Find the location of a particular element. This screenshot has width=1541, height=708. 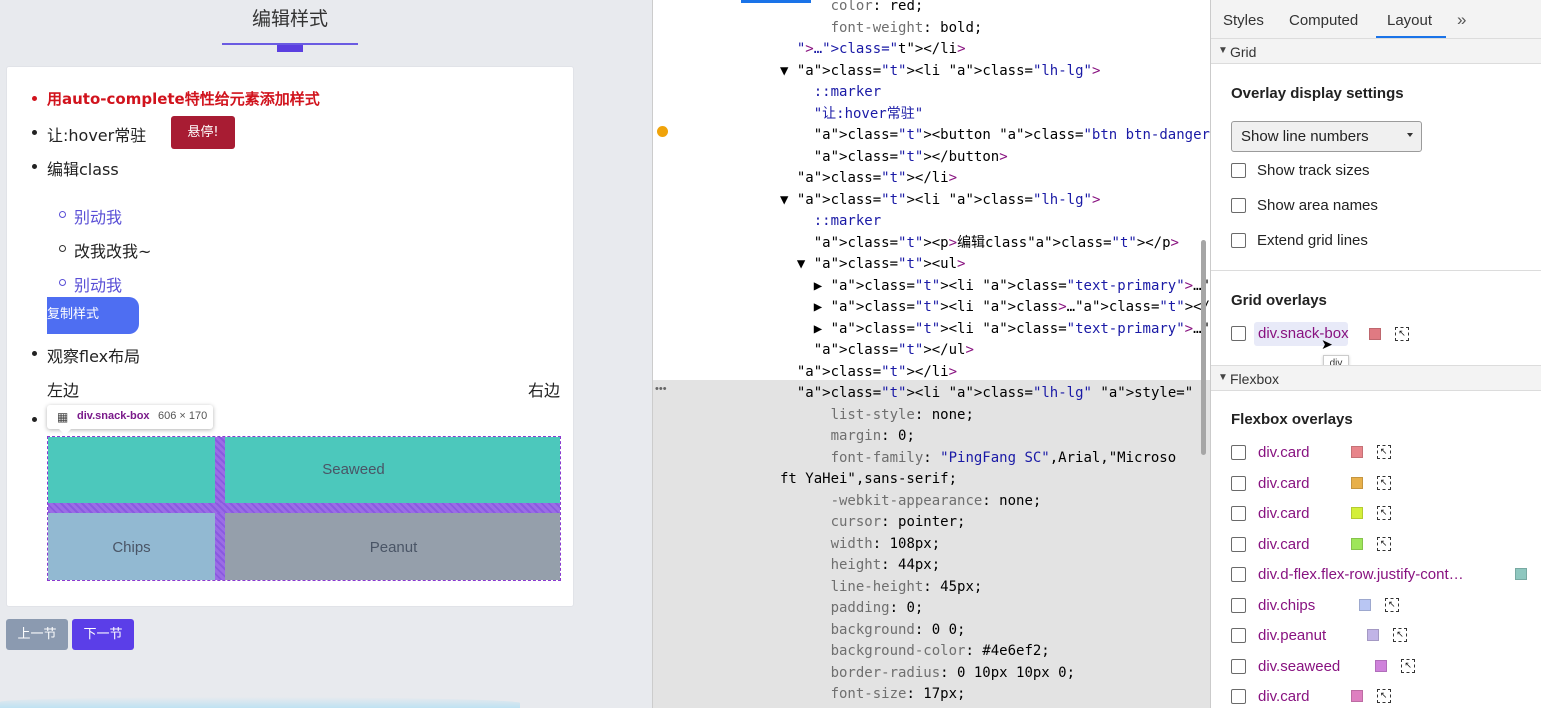

grid-overlay-name: div.snack-box is located at coordinates (1303, 333).